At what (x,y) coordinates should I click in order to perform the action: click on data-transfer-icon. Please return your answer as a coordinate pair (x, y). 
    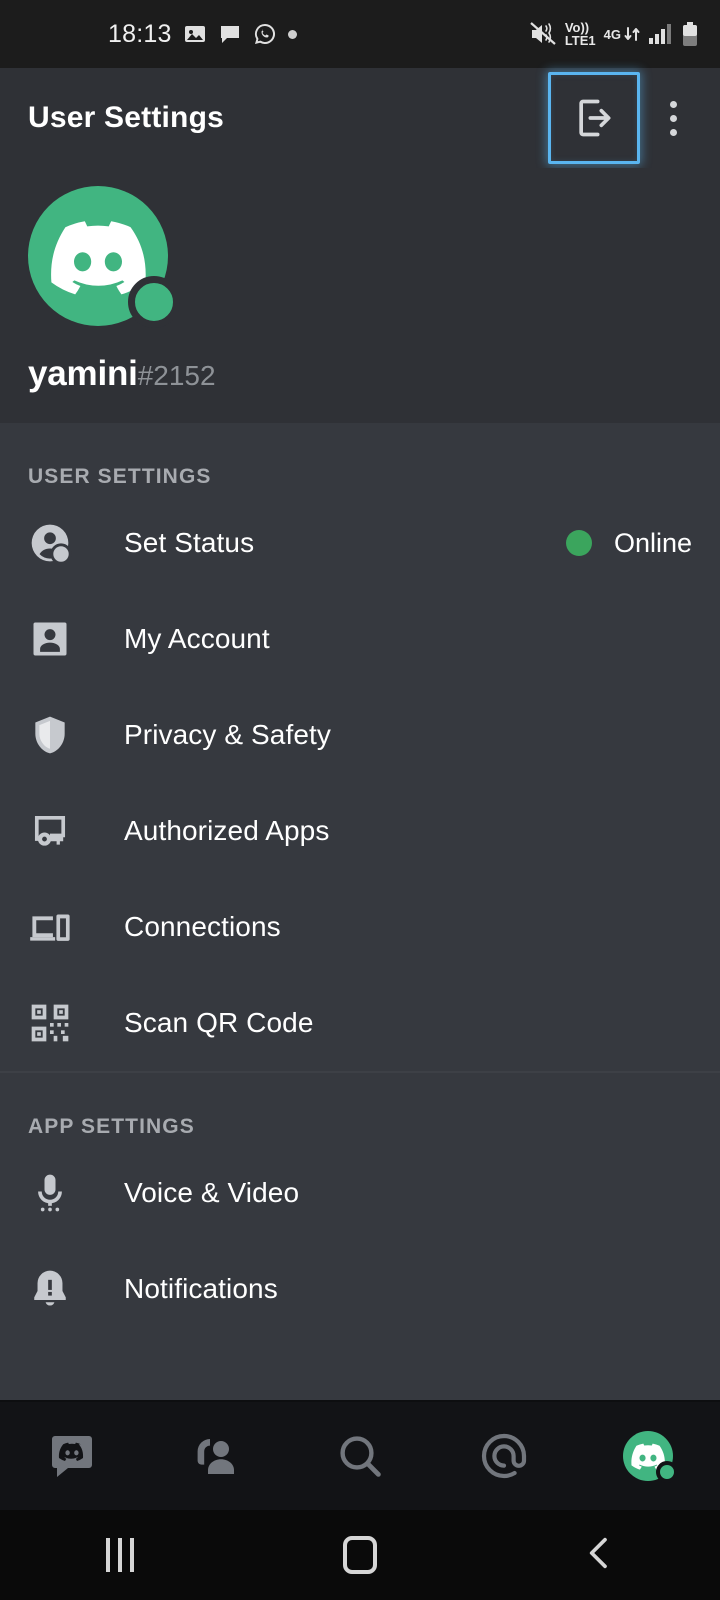
    Looking at the image, I should click on (632, 34).